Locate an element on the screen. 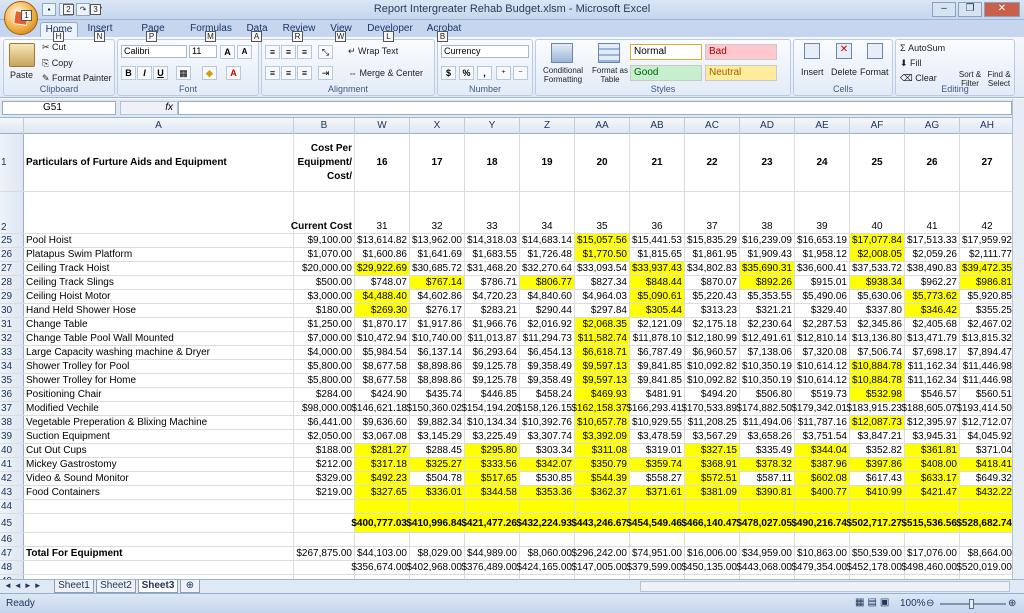 This screenshot has height=613, width=1024. cell-value: $2,405.68 is located at coordinates (932, 324).